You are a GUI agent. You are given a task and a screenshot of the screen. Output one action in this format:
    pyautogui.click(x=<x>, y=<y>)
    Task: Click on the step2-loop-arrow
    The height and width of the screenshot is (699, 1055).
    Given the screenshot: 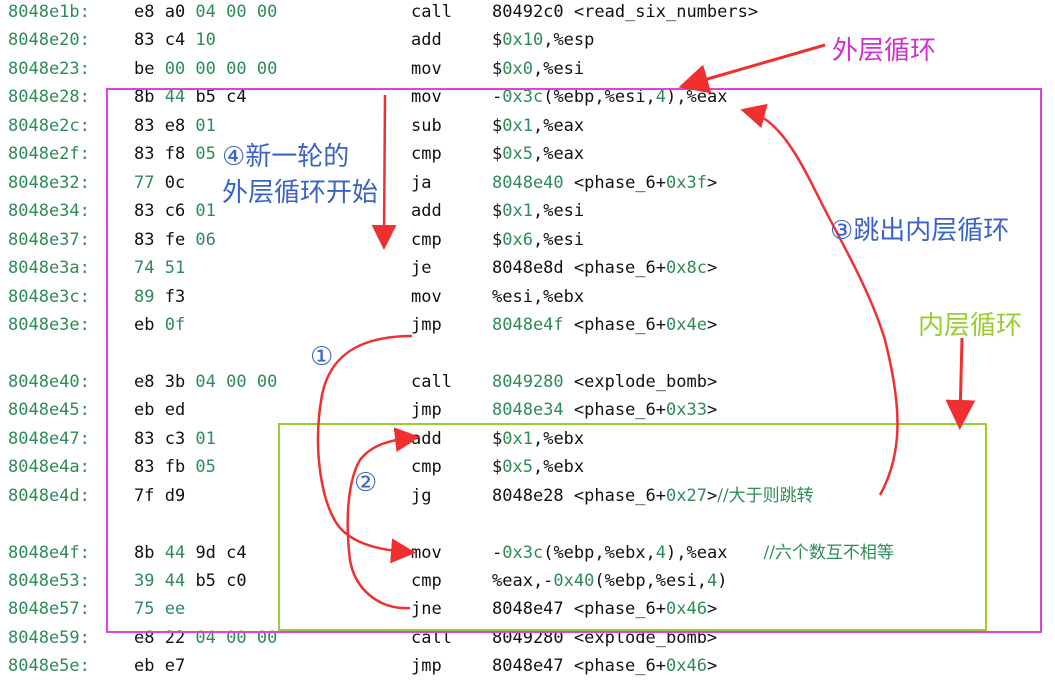 What is the action you would take?
    pyautogui.click(x=383, y=518)
    